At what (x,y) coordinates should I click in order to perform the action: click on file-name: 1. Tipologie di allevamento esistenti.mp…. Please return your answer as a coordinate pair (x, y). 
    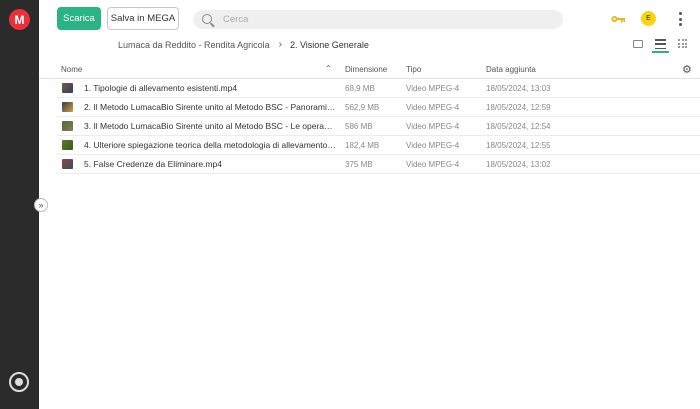
    Looking at the image, I should click on (161, 88).